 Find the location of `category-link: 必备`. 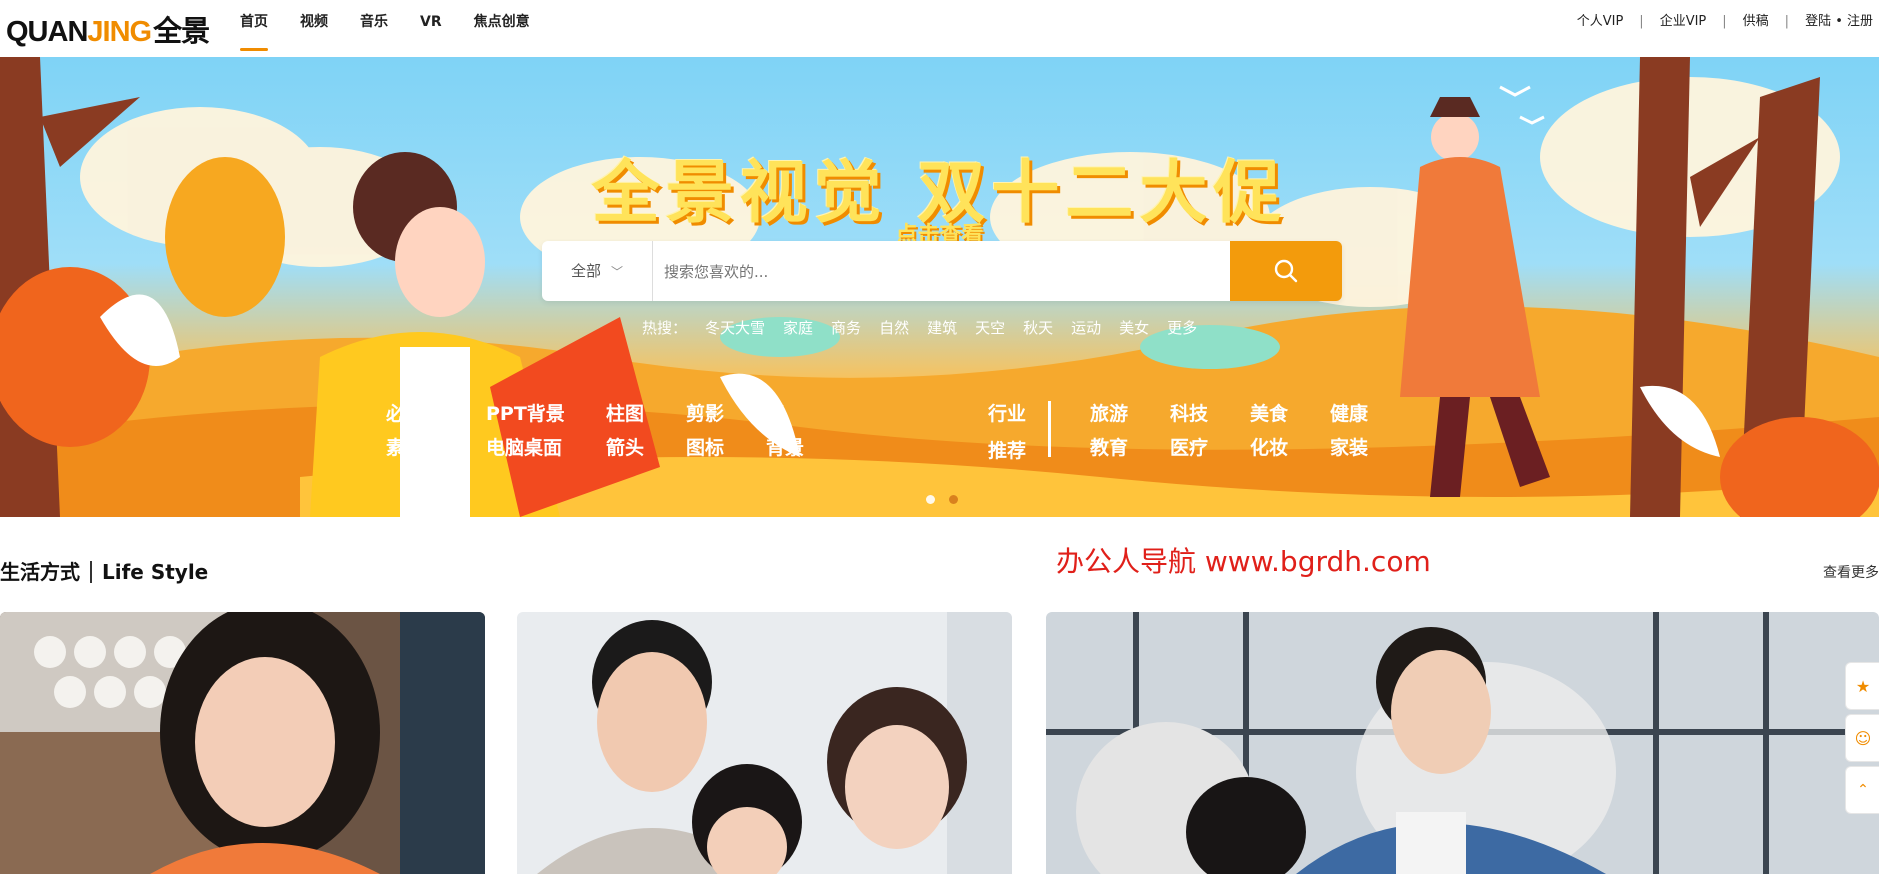

category-link: 必备 is located at coordinates (436, 412).